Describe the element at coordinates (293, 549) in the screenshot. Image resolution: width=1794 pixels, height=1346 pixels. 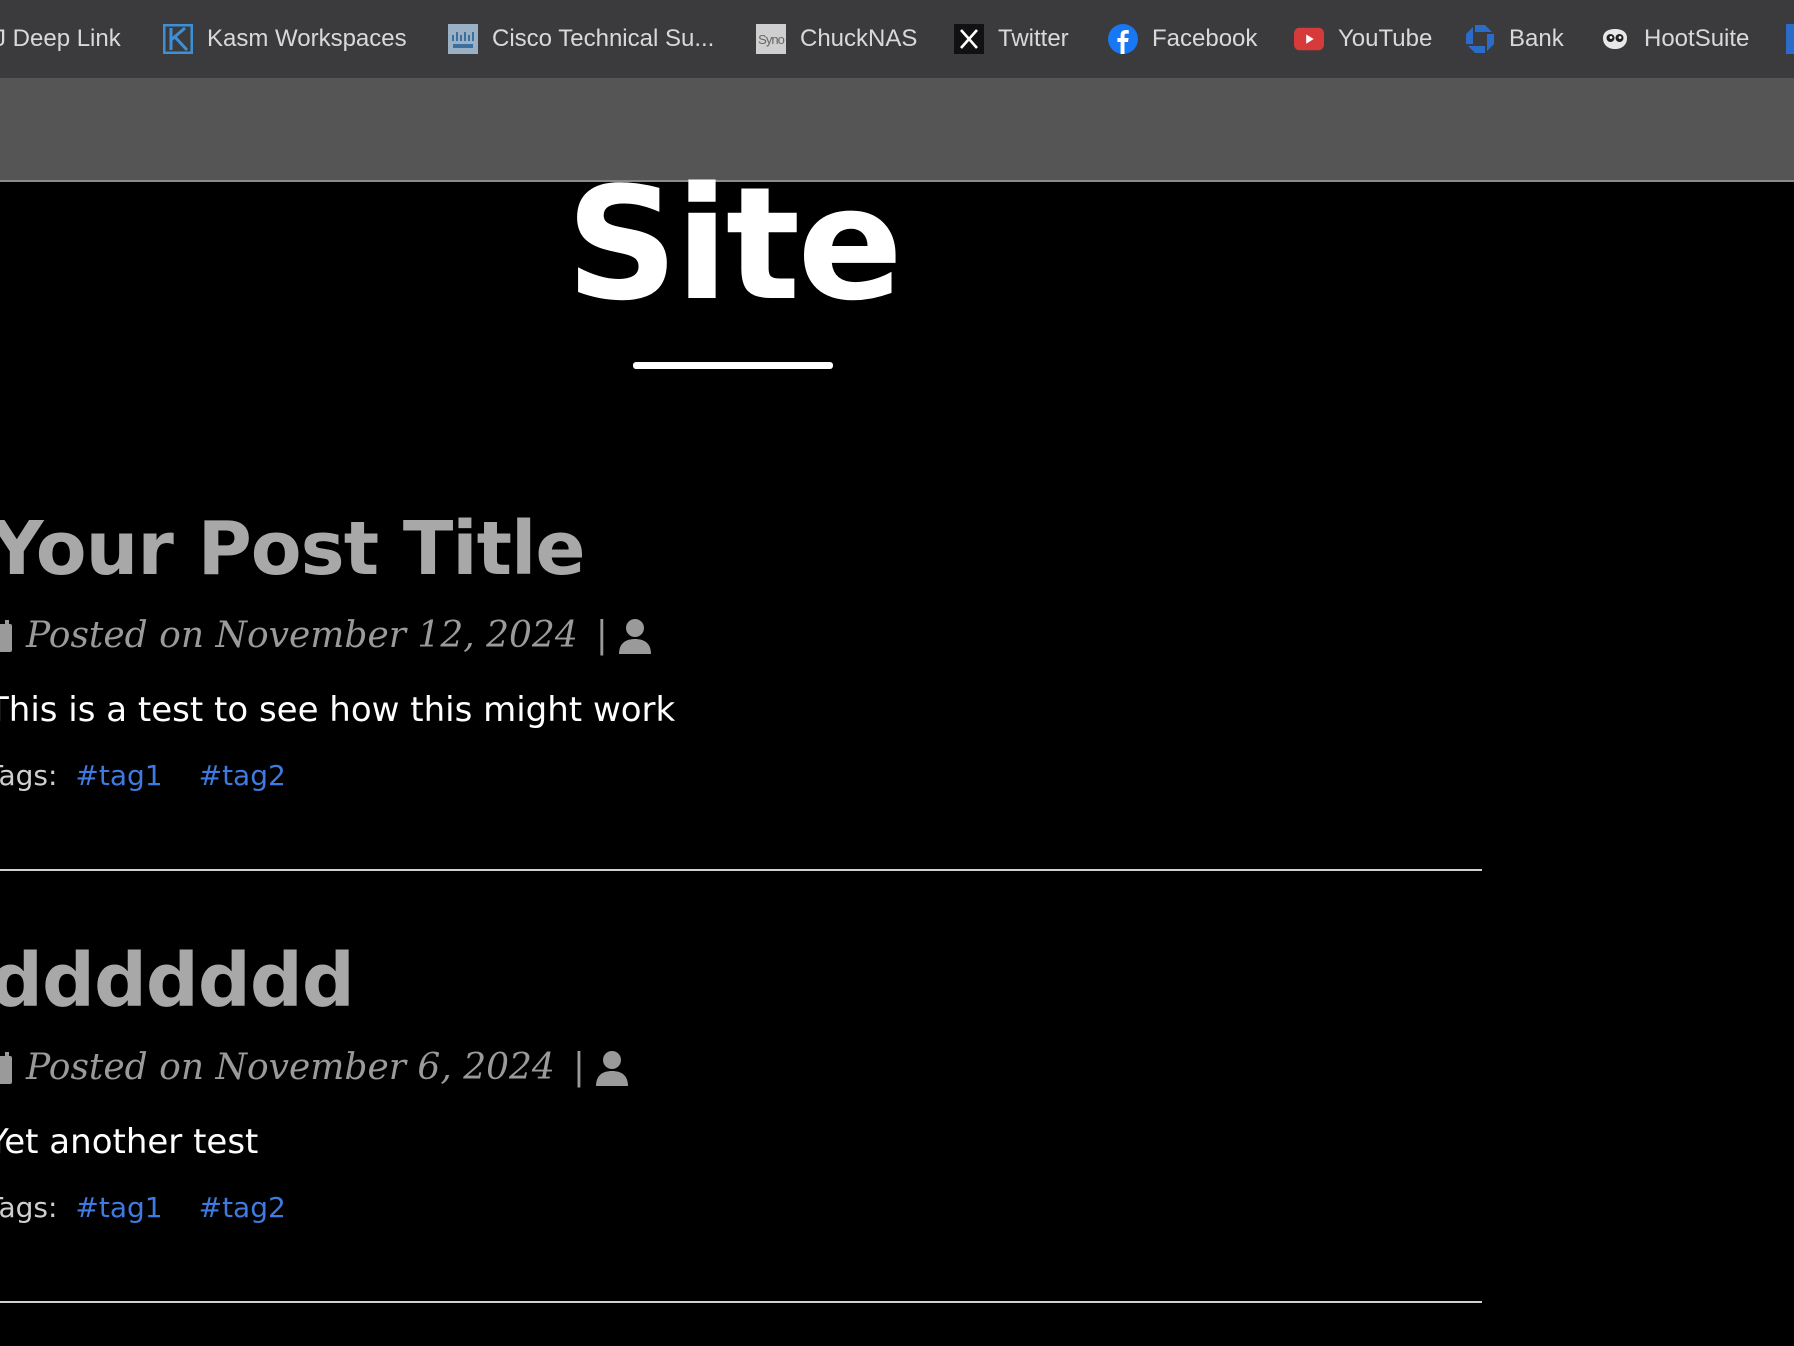
I see `post-title: Your Post Title` at that location.